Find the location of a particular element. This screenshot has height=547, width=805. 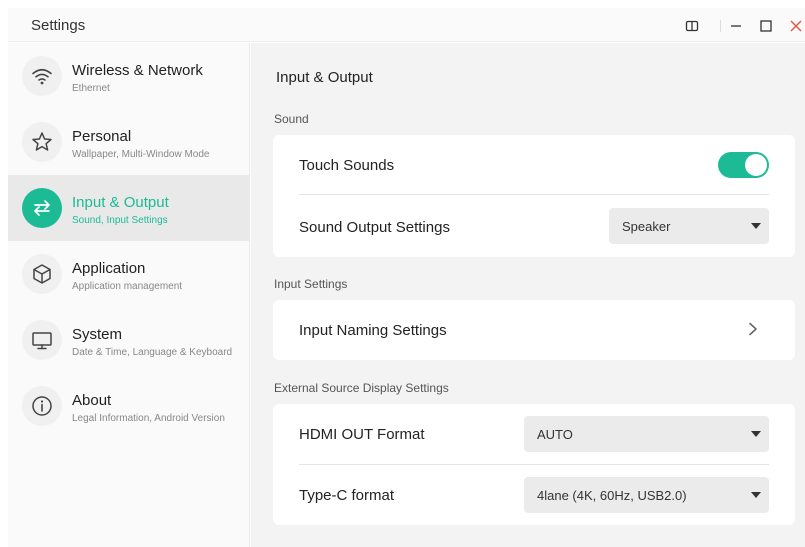

sidebar-item-subtitle: Wallpaper, Multi-Window Mode is located at coordinates (141, 154).